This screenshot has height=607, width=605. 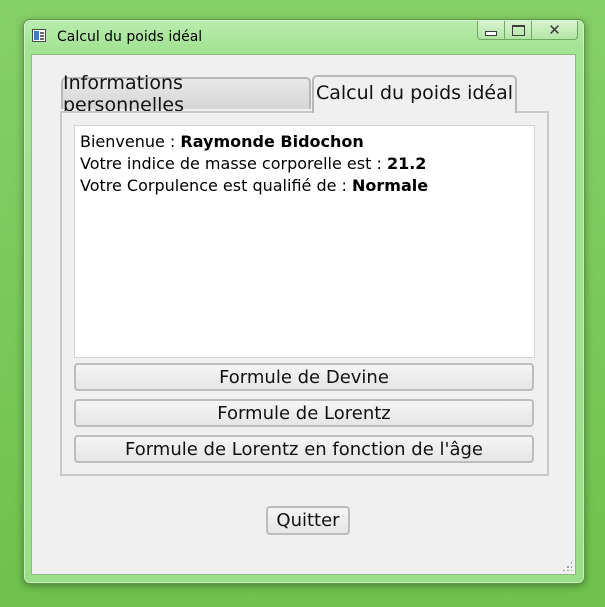 I want to click on window-title: Calcul du poids idéal, so click(x=130, y=37).